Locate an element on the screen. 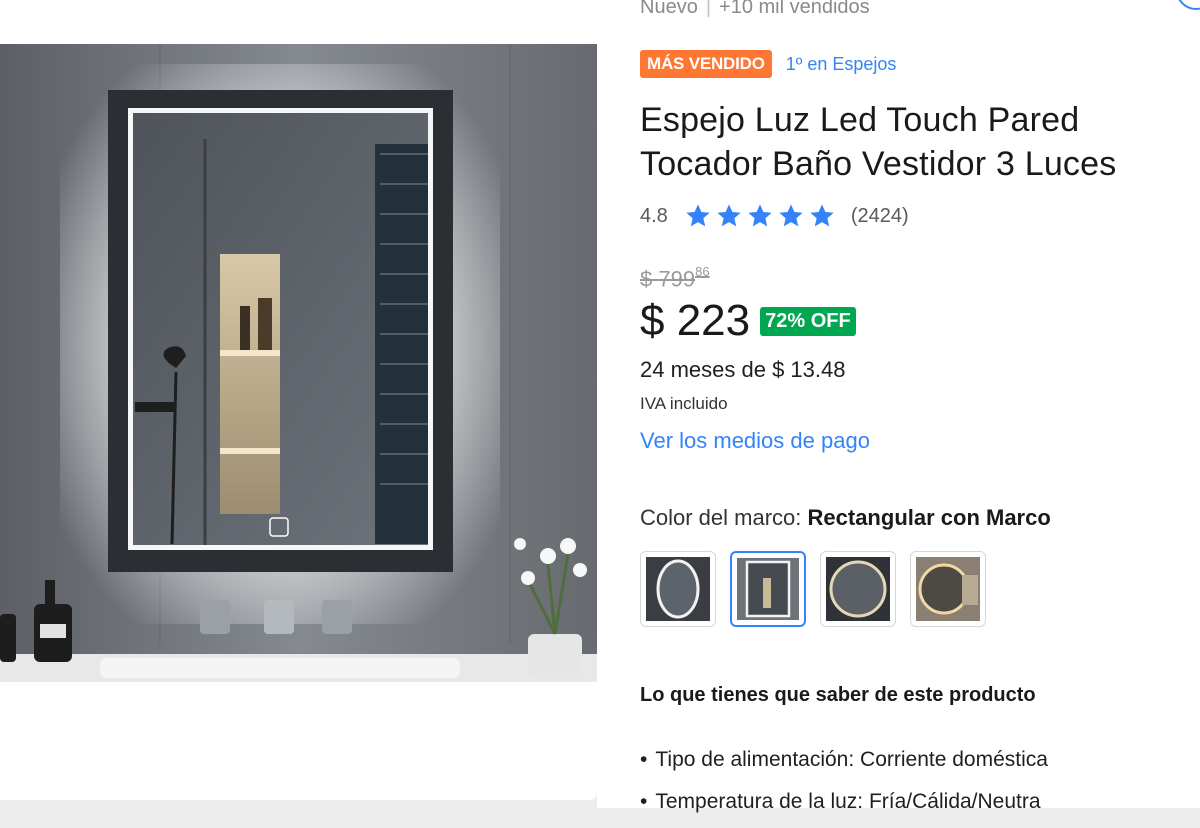 Image resolution: width=1200 pixels, height=828 pixels. original-price: $ 79986 is located at coordinates (675, 278).